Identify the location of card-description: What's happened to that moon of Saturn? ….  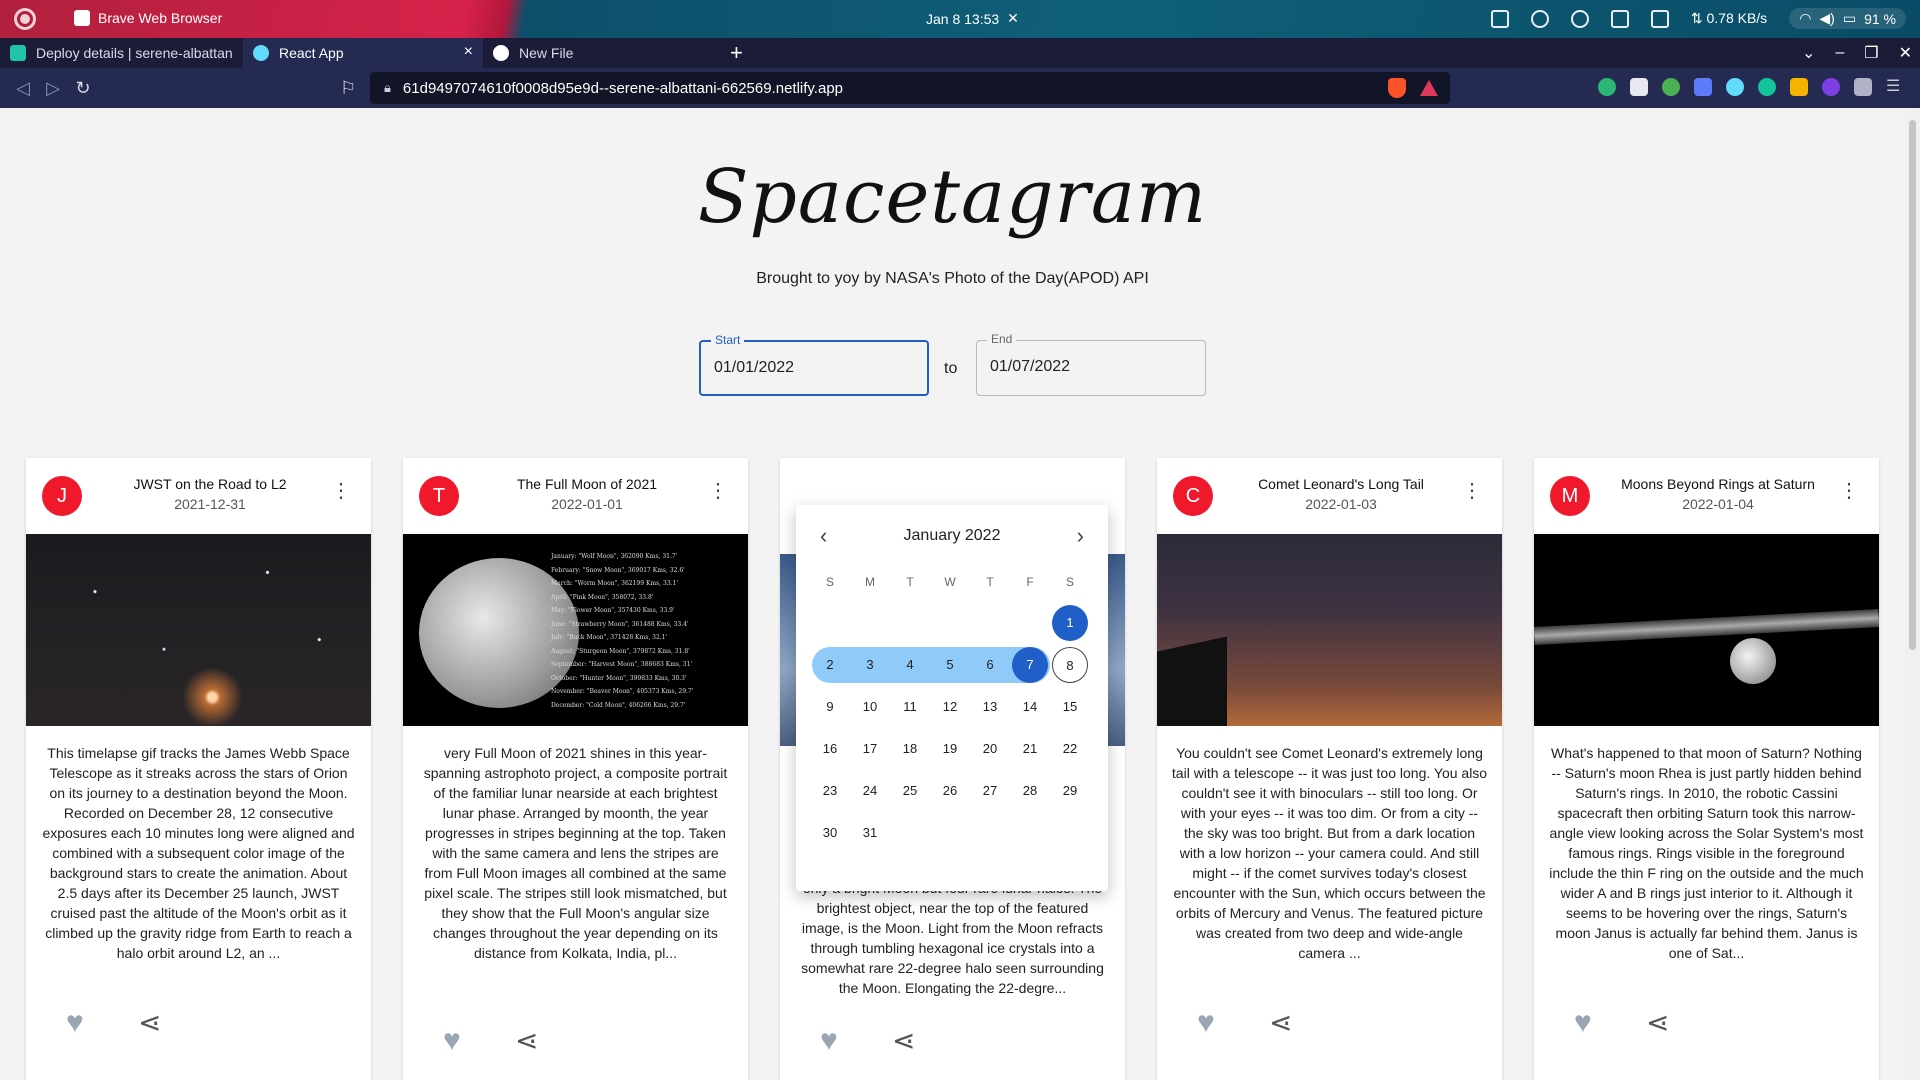
(1706, 853).